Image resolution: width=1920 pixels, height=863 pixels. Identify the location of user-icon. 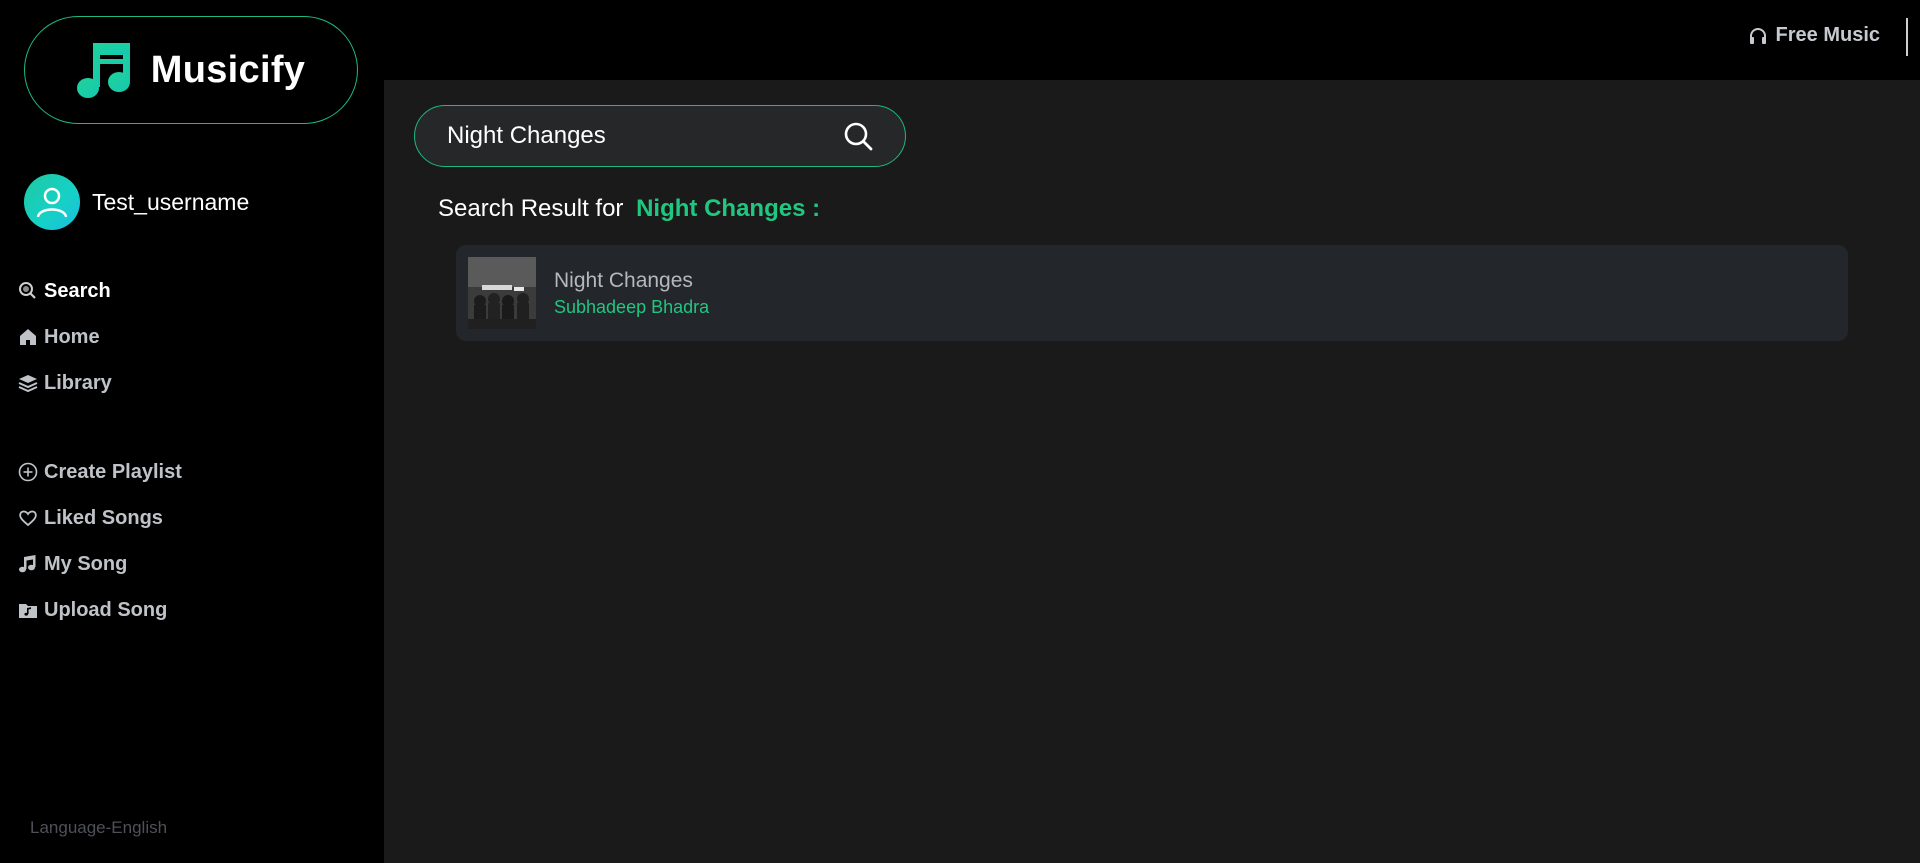
(52, 202).